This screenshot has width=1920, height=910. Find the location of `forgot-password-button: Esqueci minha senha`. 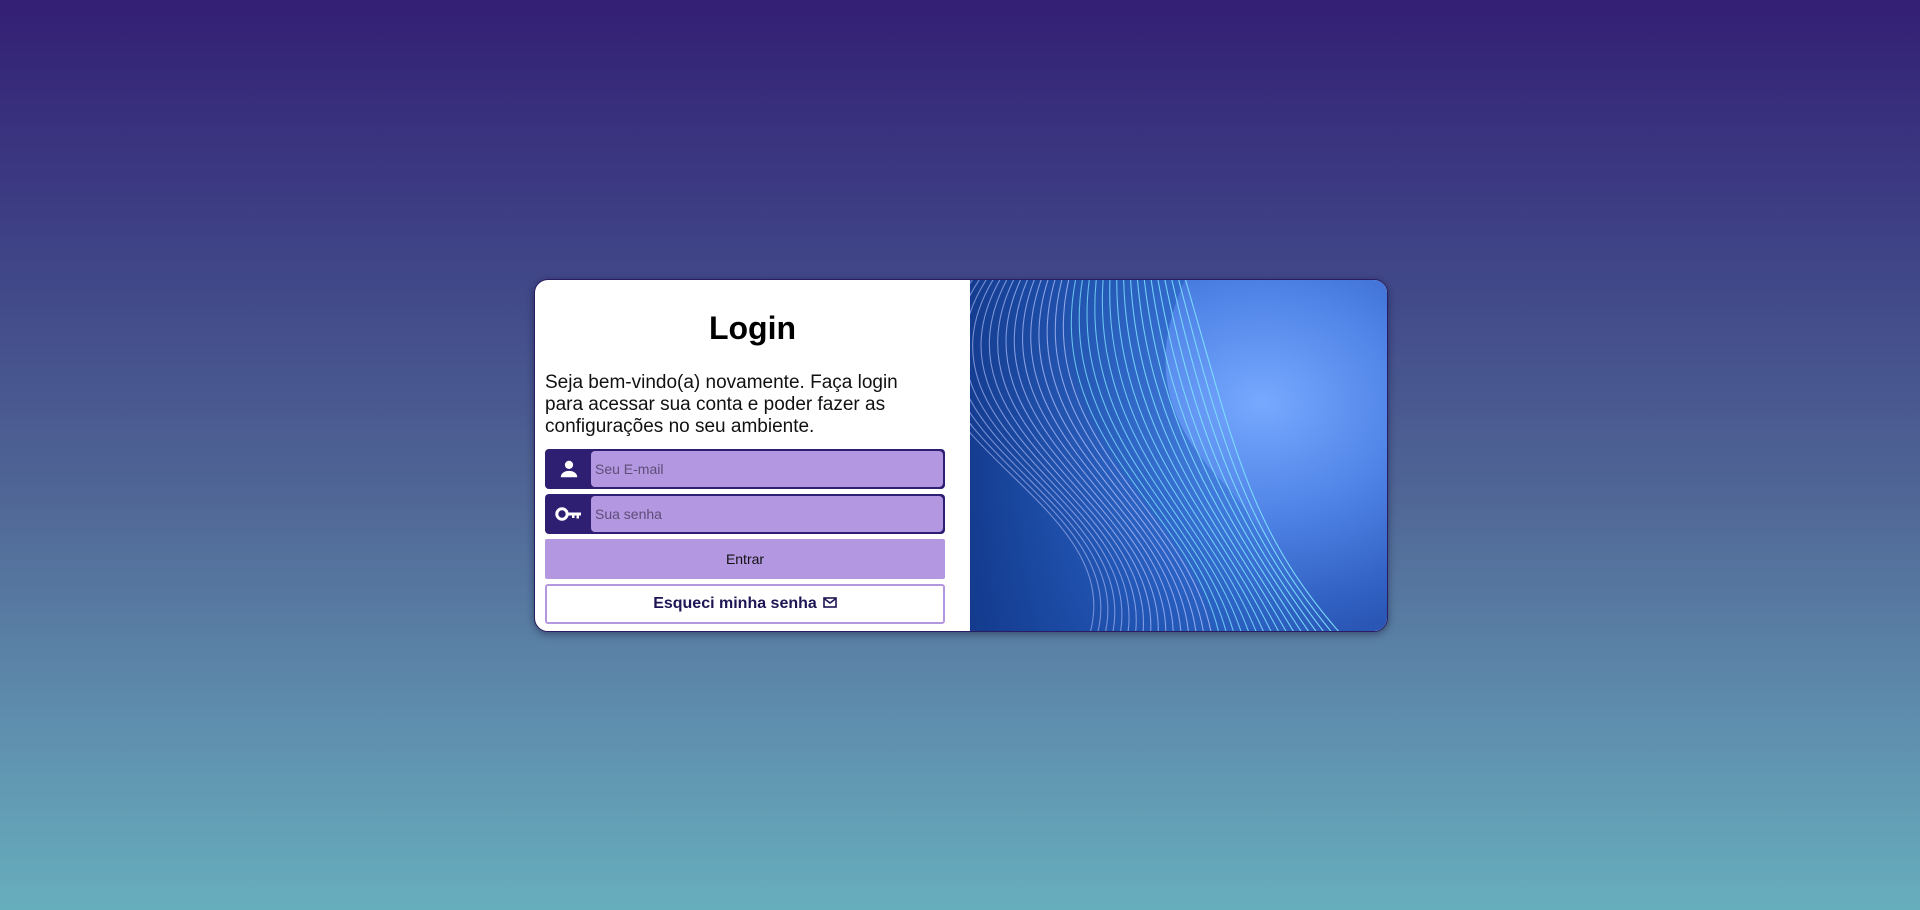

forgot-password-button: Esqueci minha senha is located at coordinates (745, 604).